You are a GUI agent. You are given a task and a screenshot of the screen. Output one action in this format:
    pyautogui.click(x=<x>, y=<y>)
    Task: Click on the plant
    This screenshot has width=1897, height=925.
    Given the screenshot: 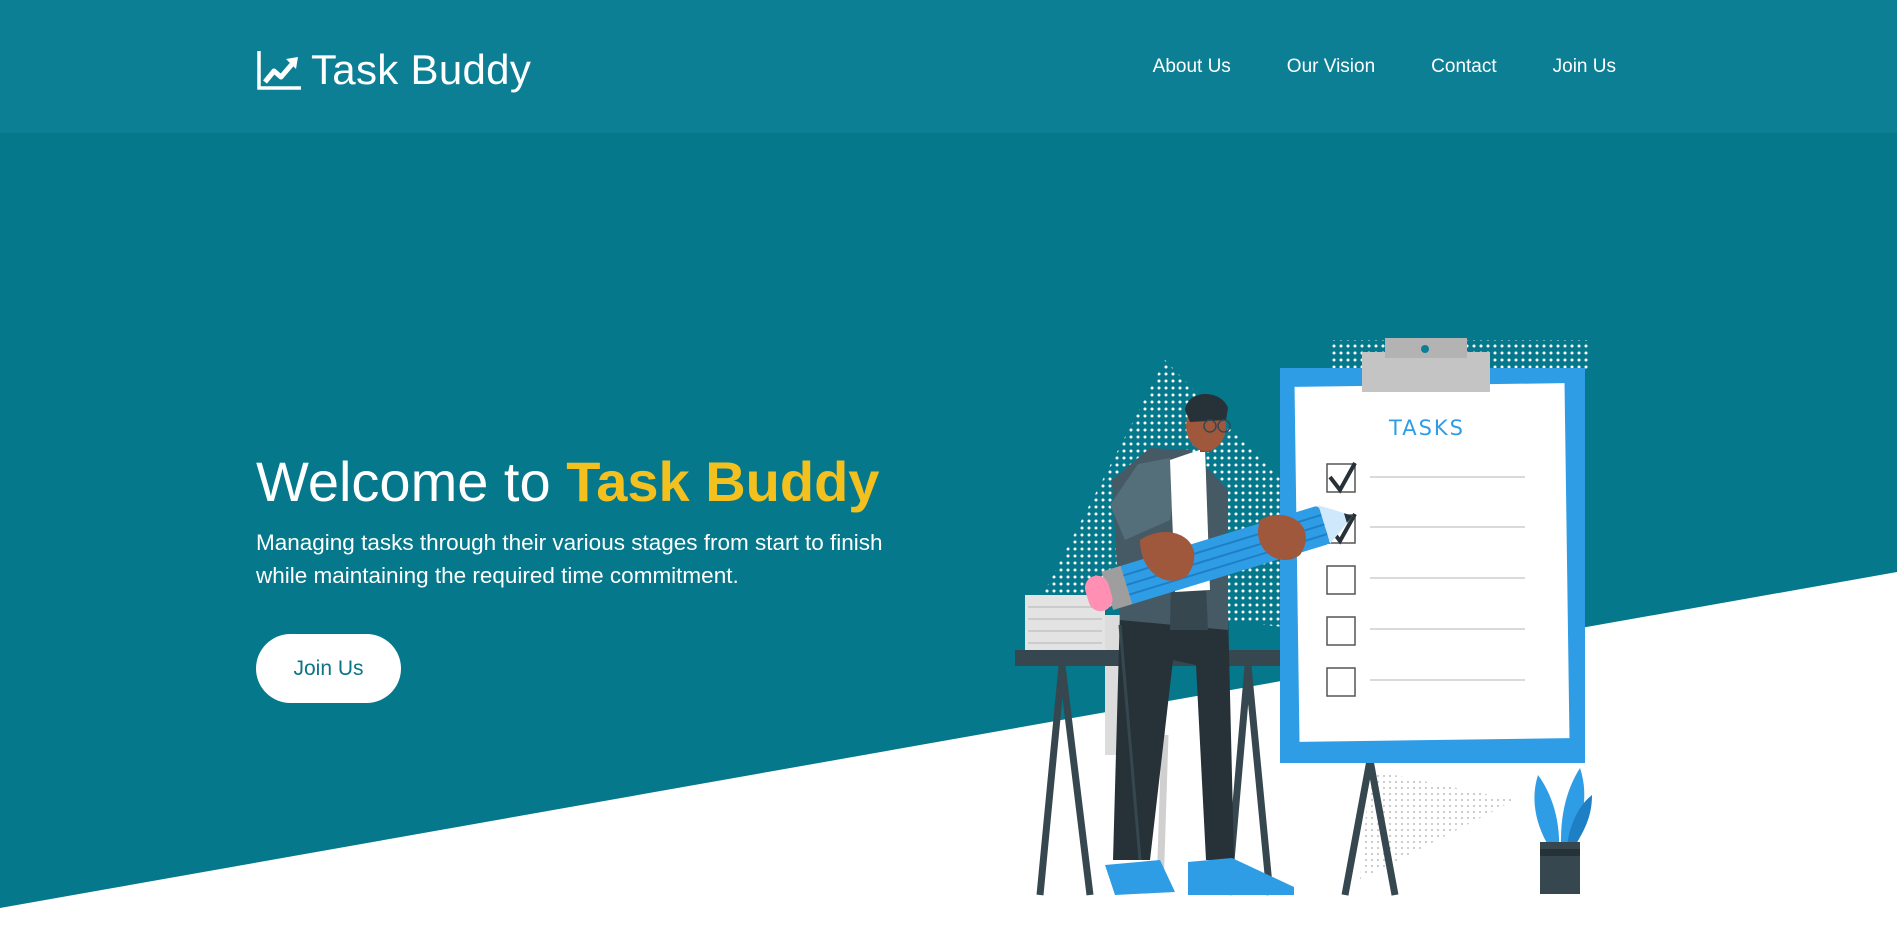 What is the action you would take?
    pyautogui.click(x=1563, y=831)
    